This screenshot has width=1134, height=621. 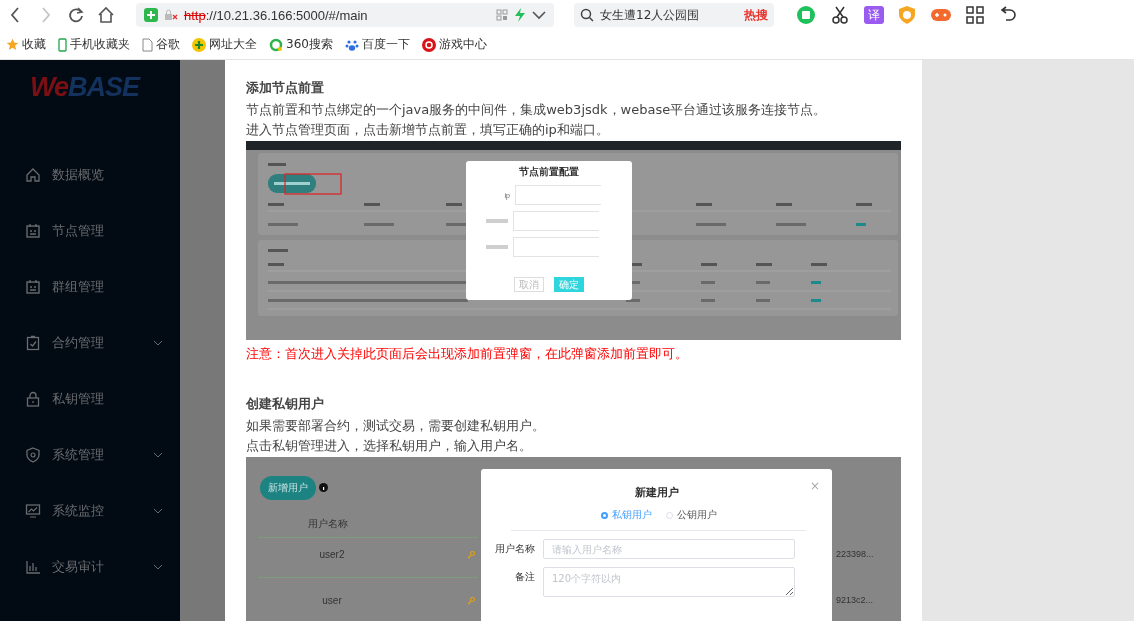 I want to click on warning-note: 注意：首次进入关掉此页面后会出现添加前置弹窗，在此弹窗添加前置即可。, so click(x=467, y=354).